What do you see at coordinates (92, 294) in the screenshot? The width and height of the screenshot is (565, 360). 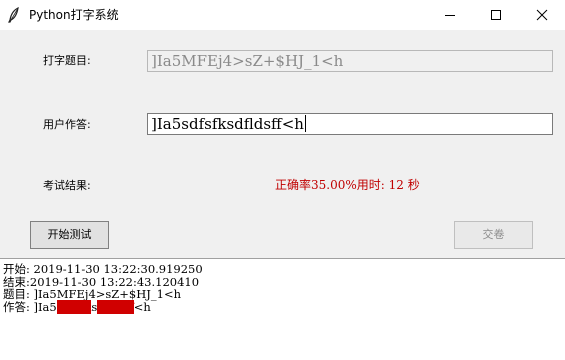 I see `log-topic-line: 题目: ]Ia5MFEj4>sZ+$HJ_1<h` at bounding box center [92, 294].